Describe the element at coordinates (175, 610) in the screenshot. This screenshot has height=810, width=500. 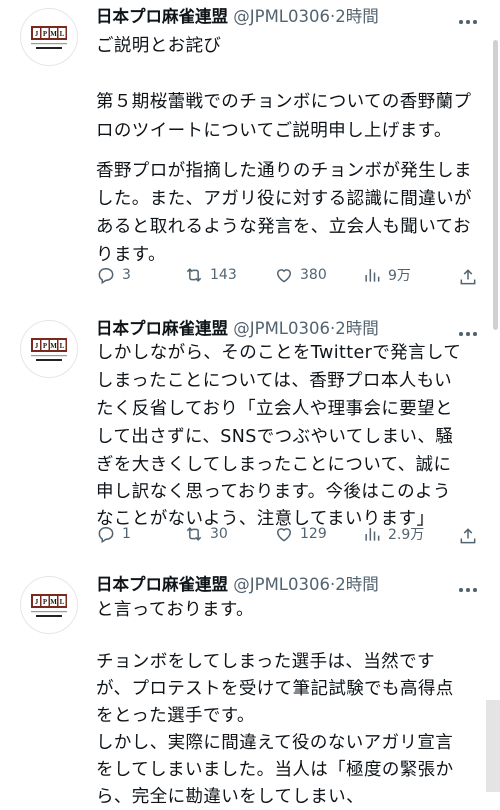
I see `tweet-text-line: と言っております。` at that location.